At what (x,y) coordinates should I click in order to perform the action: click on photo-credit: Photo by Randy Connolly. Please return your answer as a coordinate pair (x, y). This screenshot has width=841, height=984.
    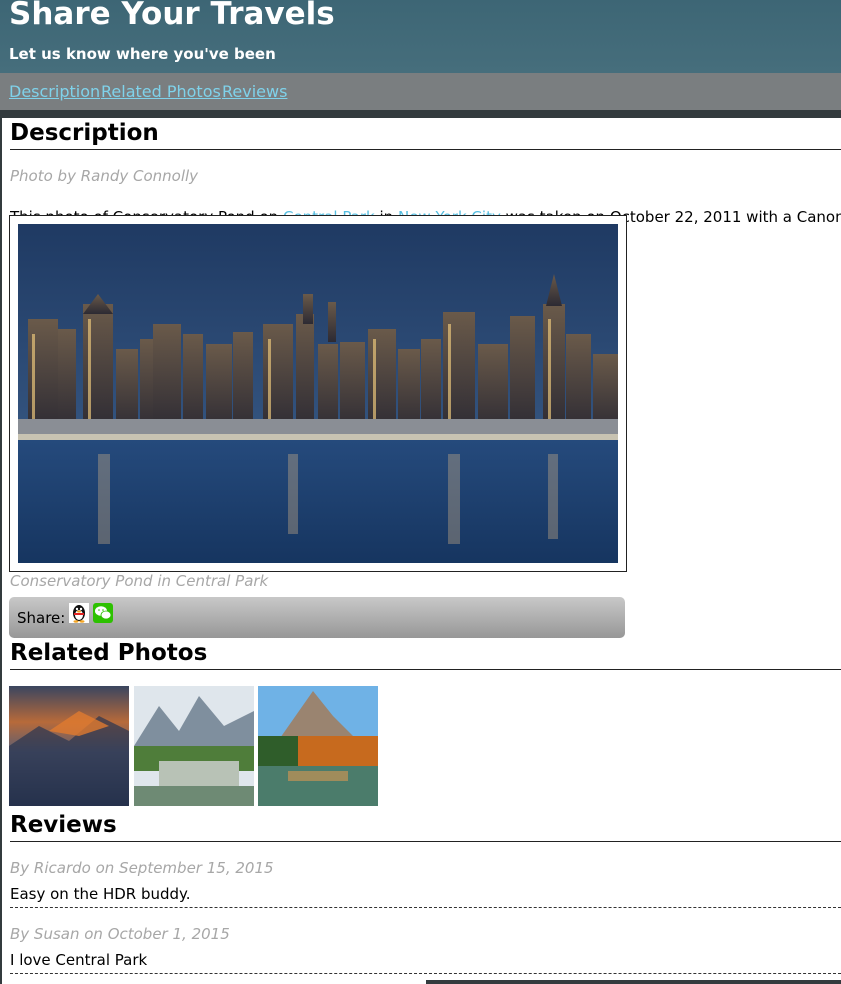
    Looking at the image, I should click on (104, 176).